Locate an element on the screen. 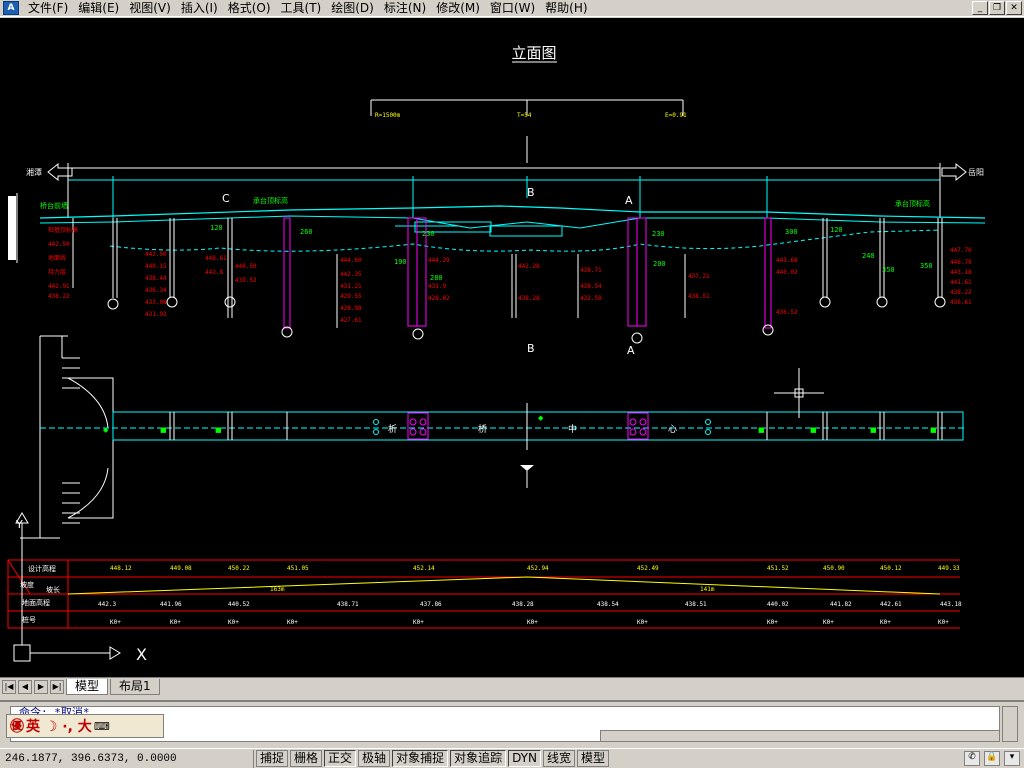  svg-text: 190 is located at coordinates (400, 262).